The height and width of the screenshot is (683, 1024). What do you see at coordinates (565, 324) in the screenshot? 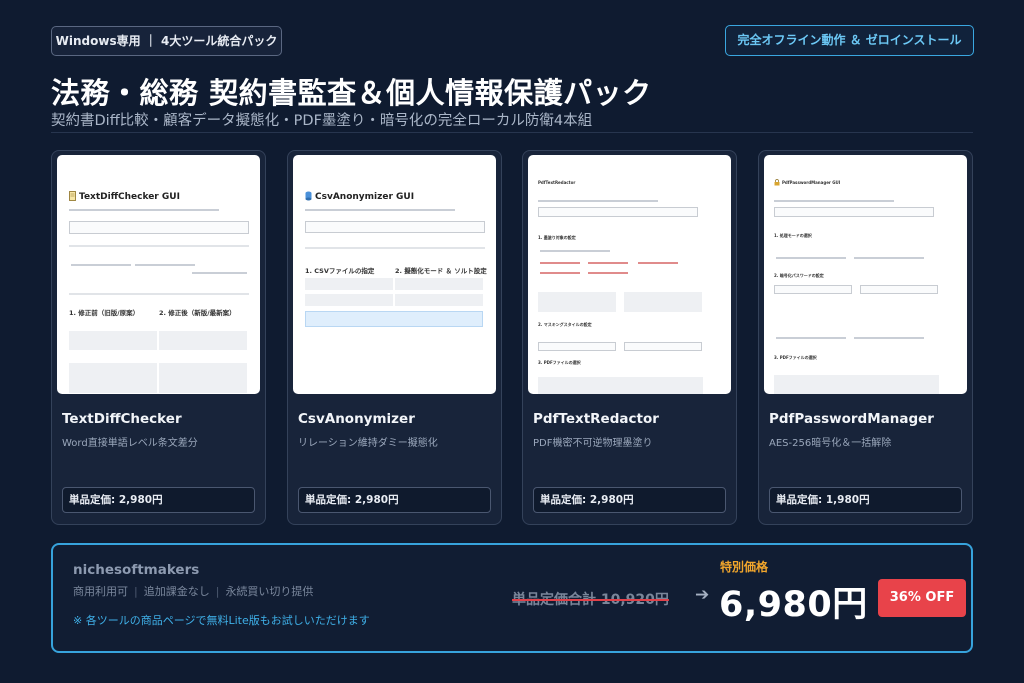
I see `shot-section: 2. マスキングスタイルの設定` at bounding box center [565, 324].